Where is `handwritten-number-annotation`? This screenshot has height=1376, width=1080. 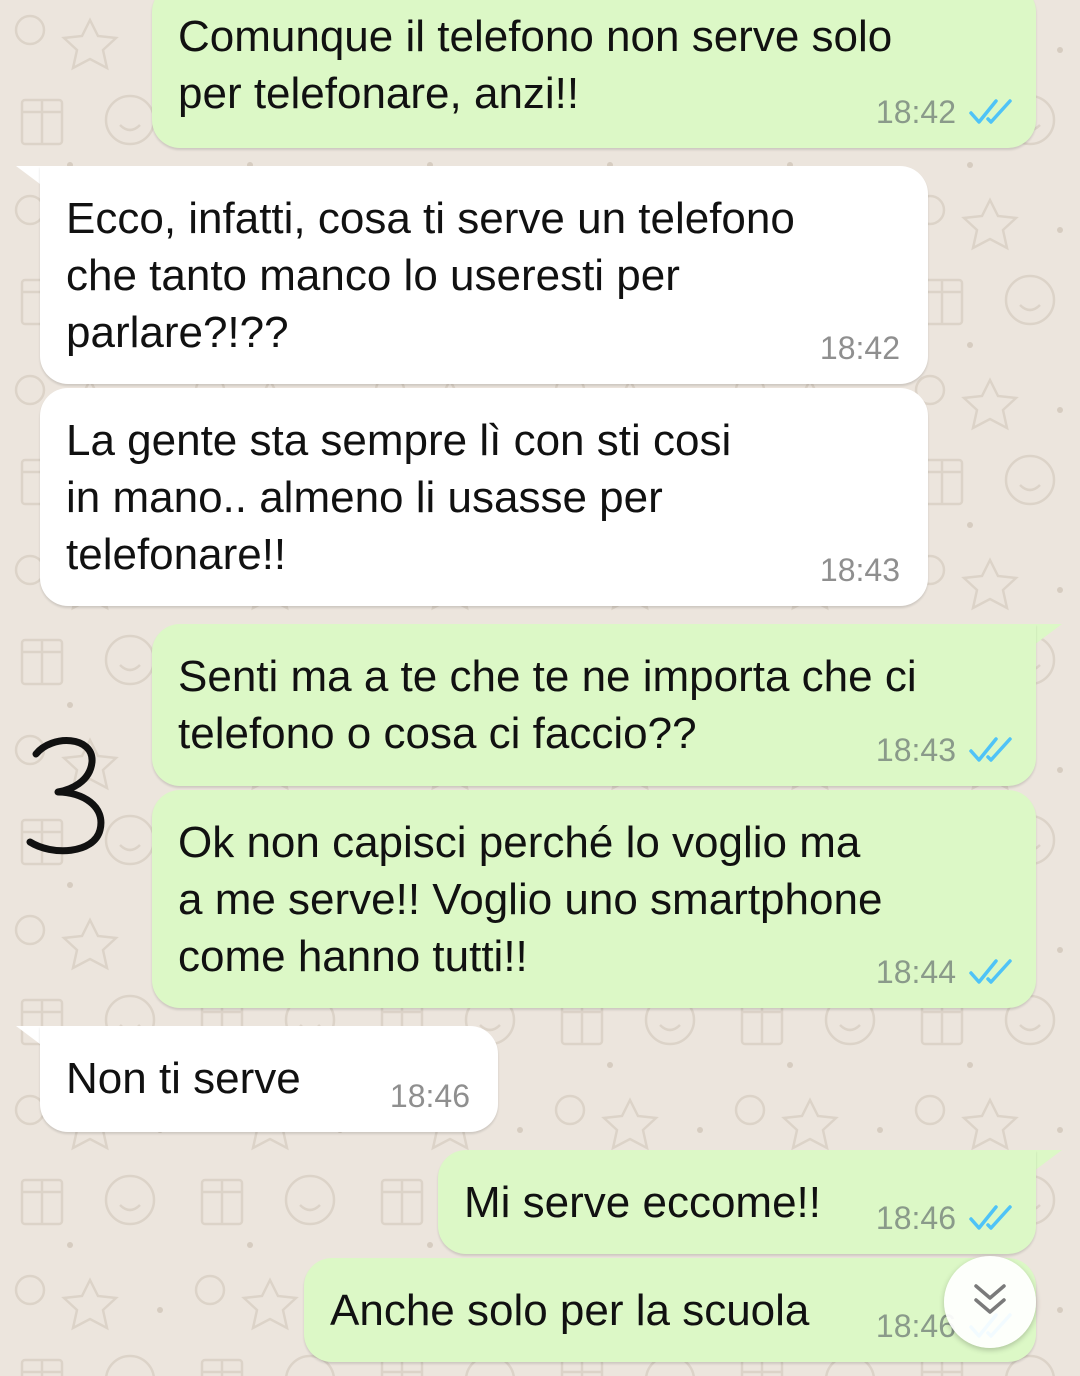
handwritten-number-annotation is located at coordinates (65, 796).